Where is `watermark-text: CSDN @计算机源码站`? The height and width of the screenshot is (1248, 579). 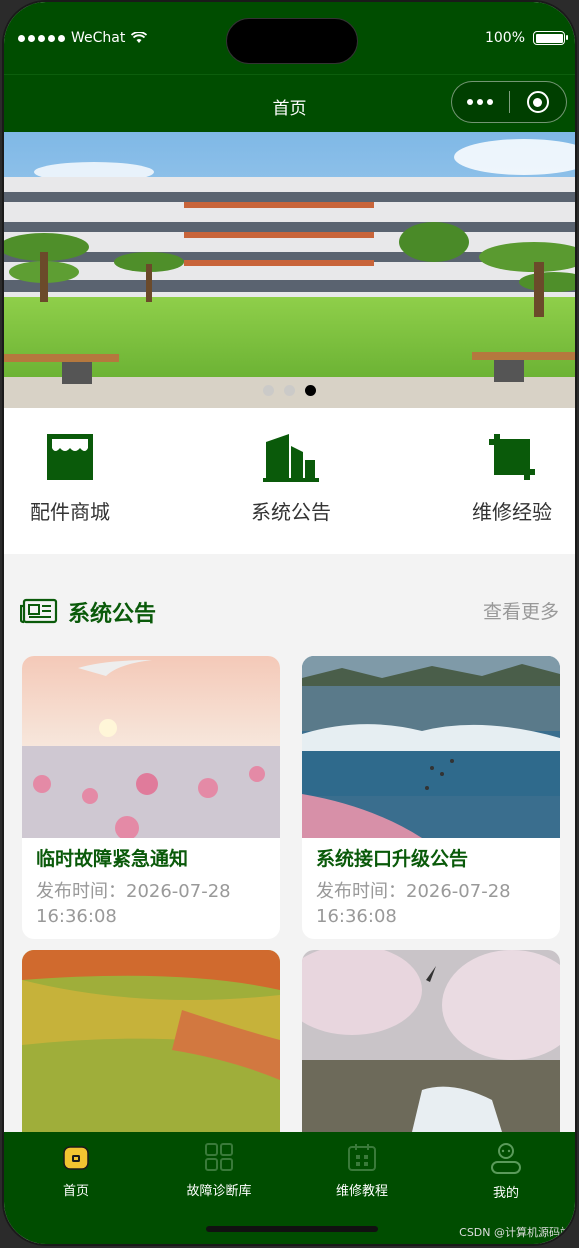 watermark-text: CSDN @计算机源码站 is located at coordinates (515, 1232).